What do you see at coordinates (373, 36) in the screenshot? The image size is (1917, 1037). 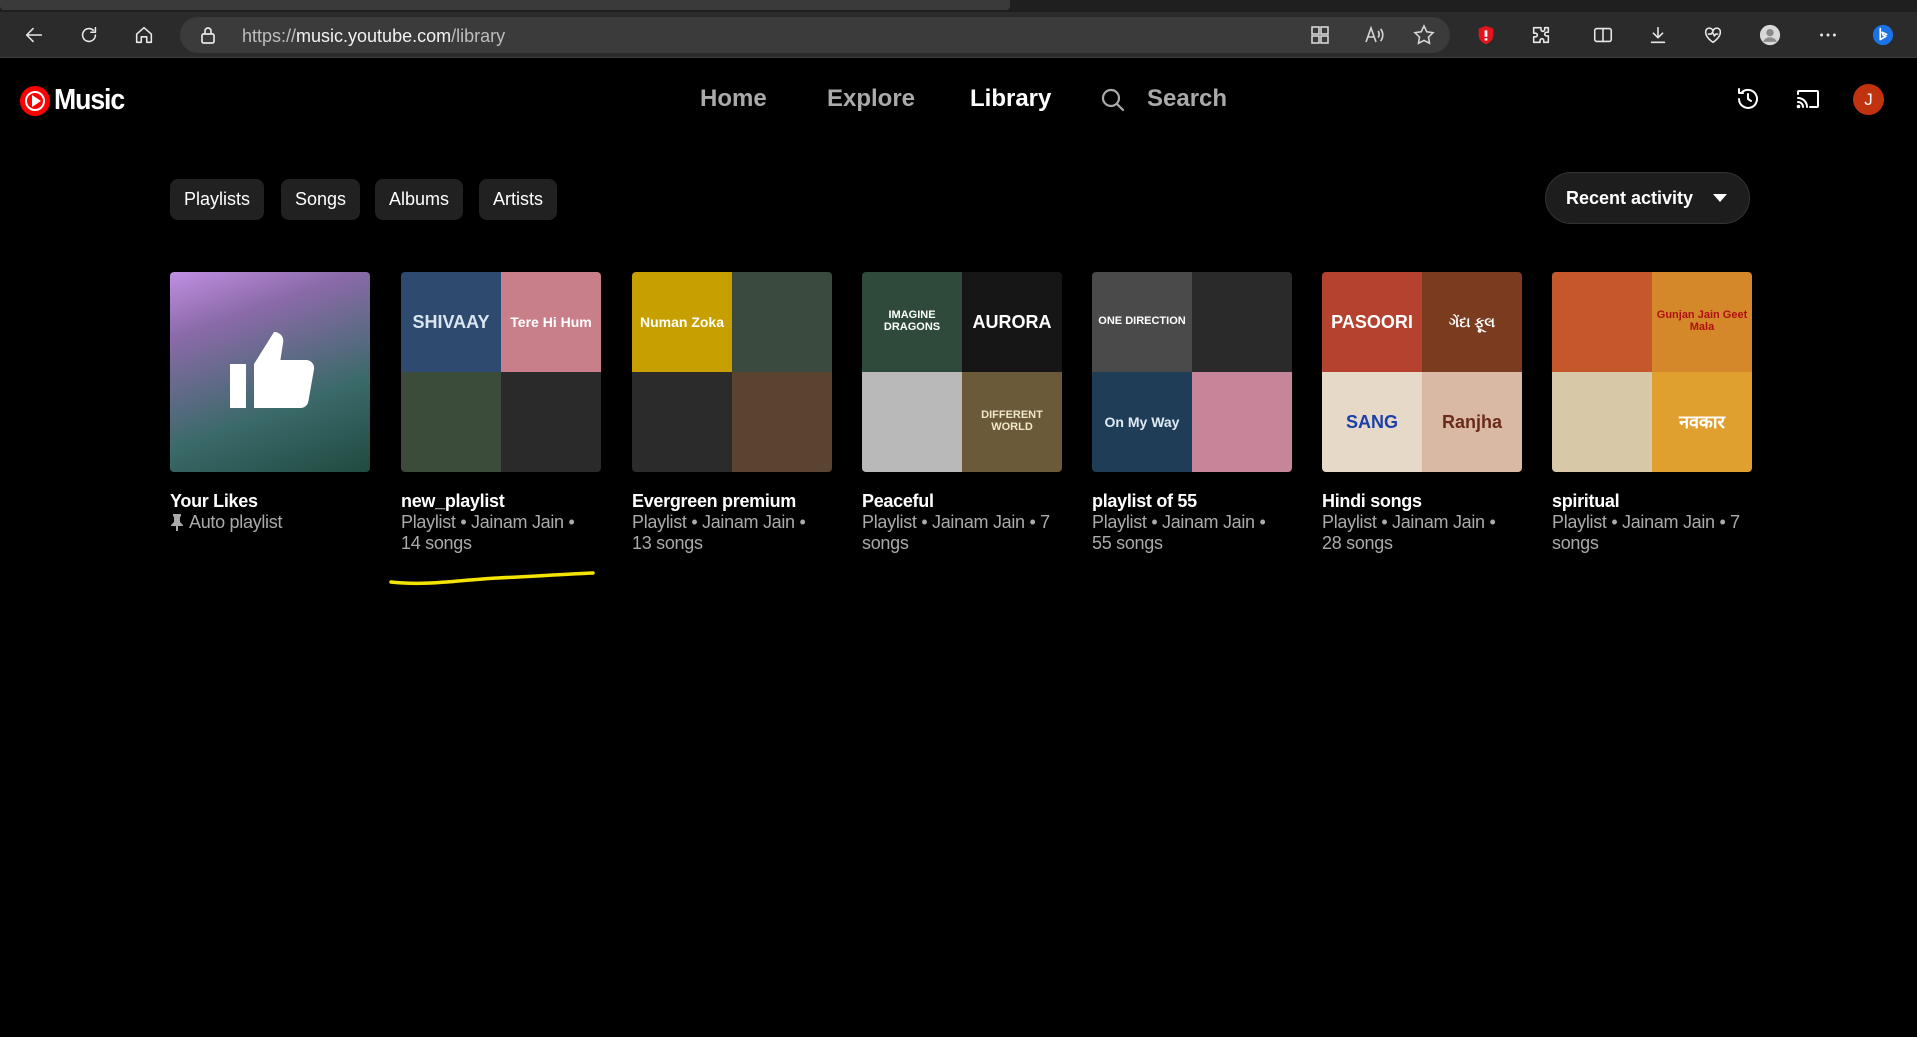 I see `url-text: https://music.youtube.com/library` at bounding box center [373, 36].